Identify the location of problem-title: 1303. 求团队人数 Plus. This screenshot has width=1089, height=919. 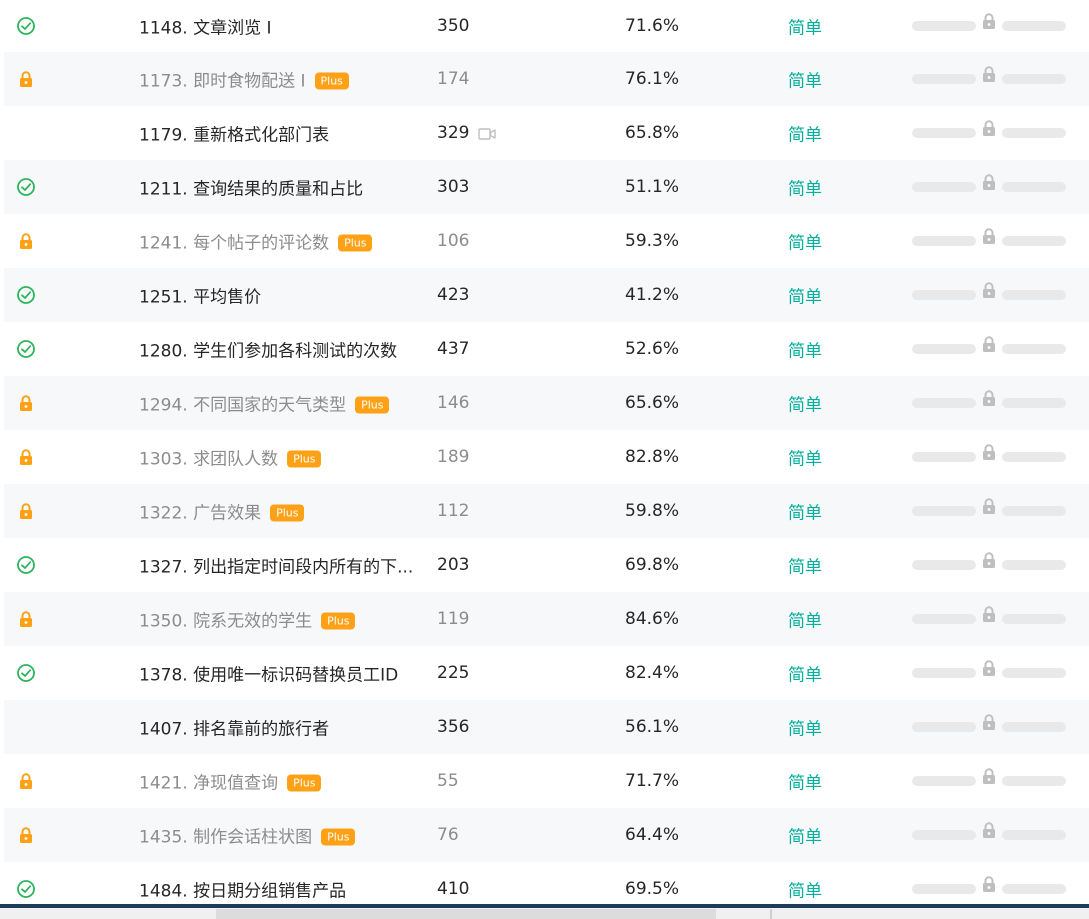
(230, 457).